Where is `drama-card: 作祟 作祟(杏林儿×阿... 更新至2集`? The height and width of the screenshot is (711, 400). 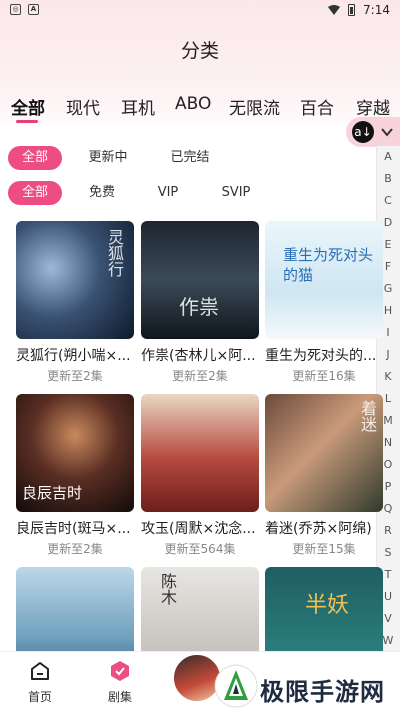 drama-card: 作祟 作祟(杏林儿×阿... 更新至2集 is located at coordinates (200, 304).